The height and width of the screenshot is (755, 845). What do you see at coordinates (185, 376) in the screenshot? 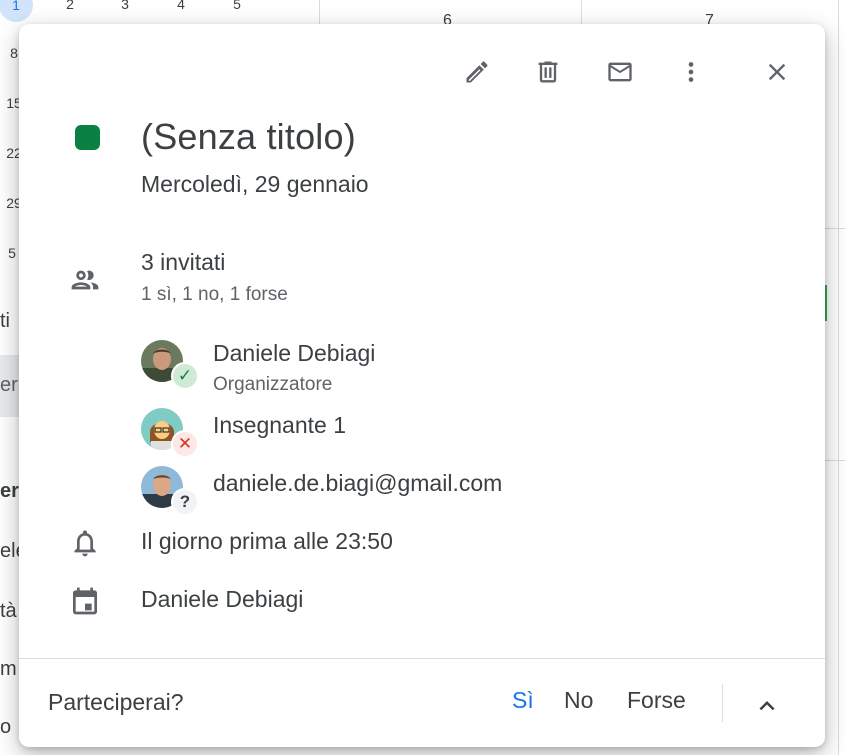
I see `accepted-status-icon: ✓` at bounding box center [185, 376].